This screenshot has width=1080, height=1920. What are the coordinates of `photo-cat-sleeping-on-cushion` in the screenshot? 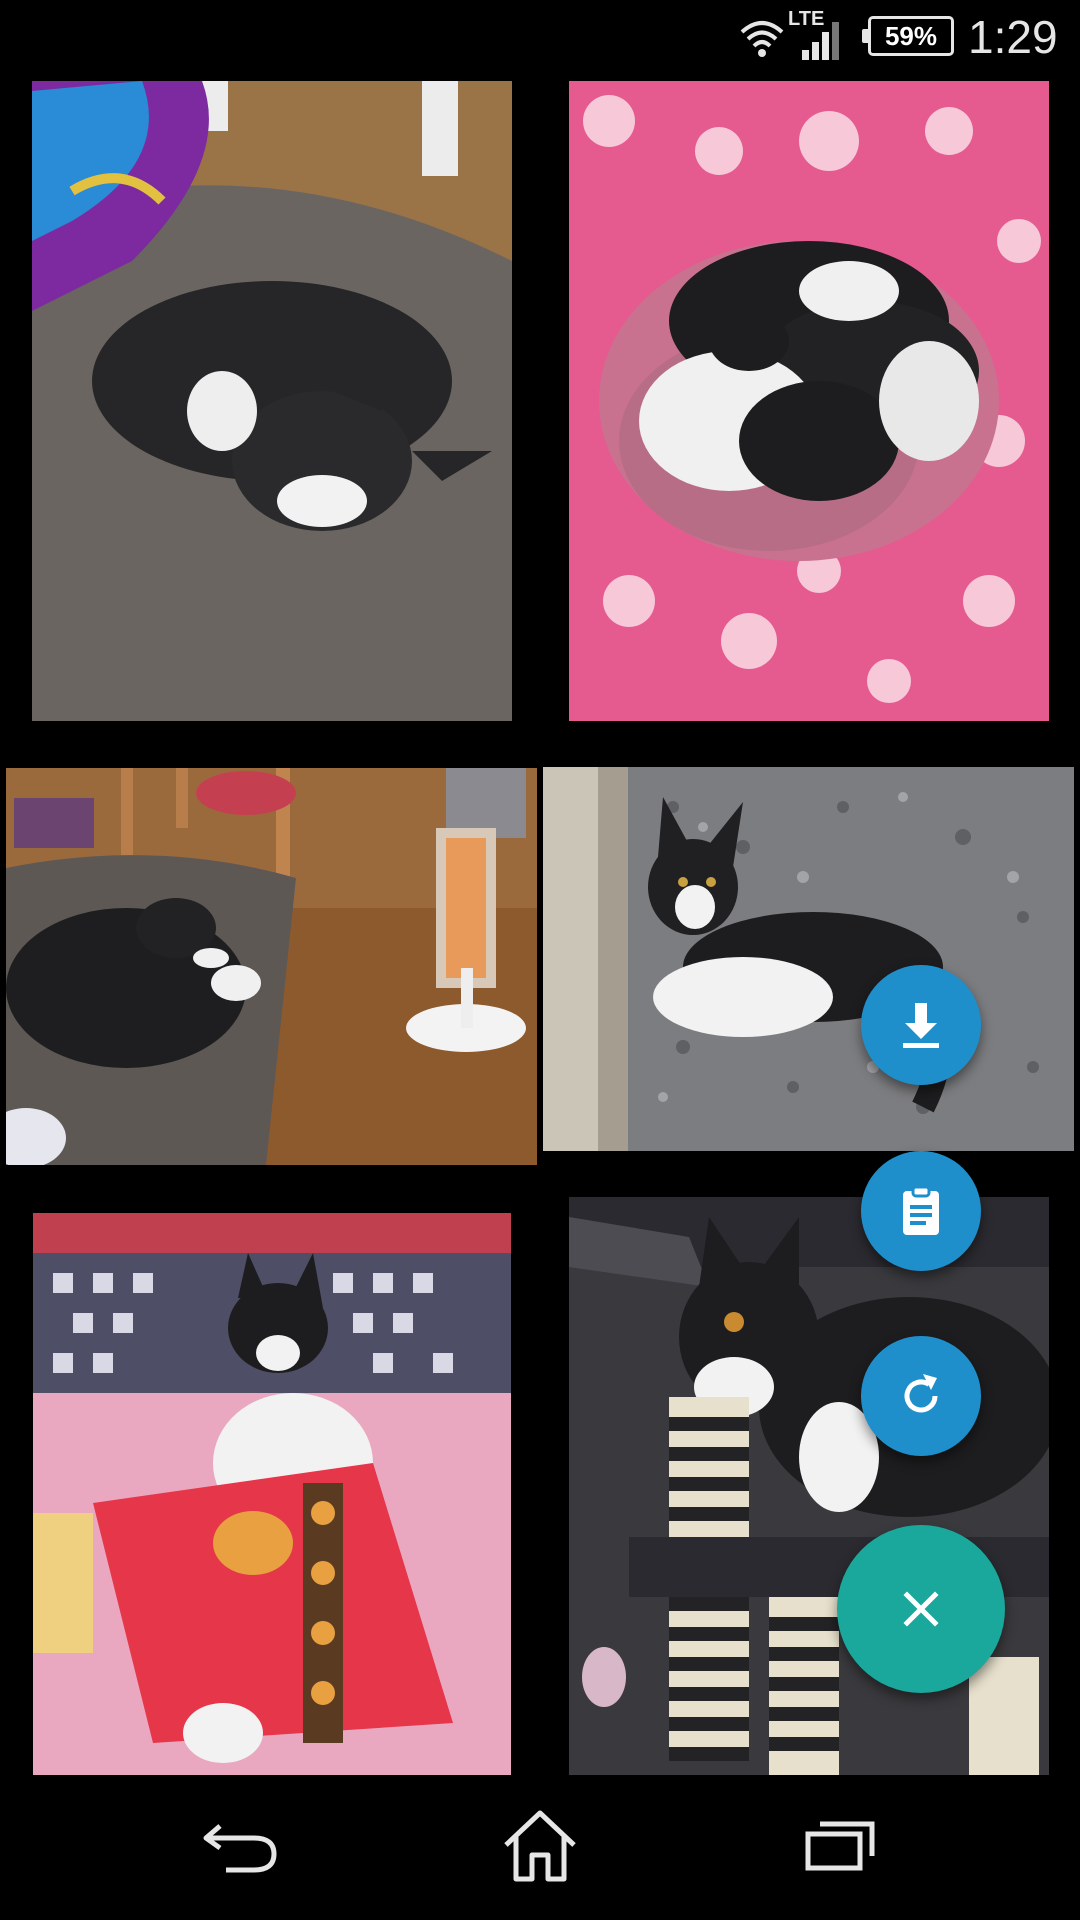 It's located at (272, 401).